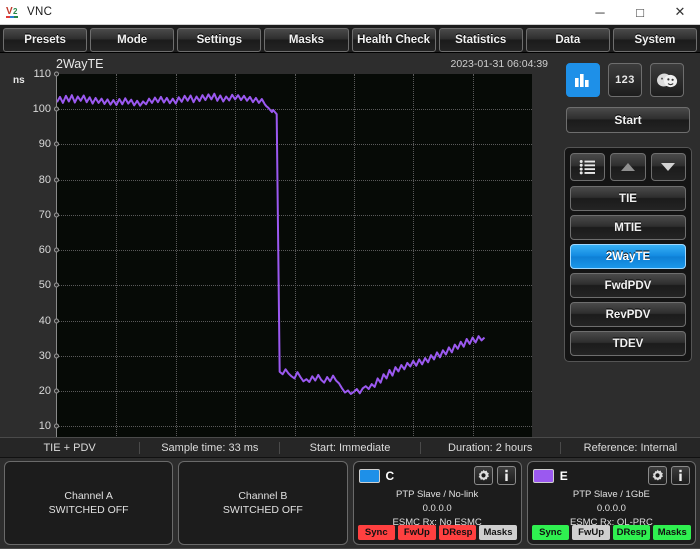 This screenshot has width=700, height=549. I want to click on menu-item-health-check: Health Check, so click(393, 39).